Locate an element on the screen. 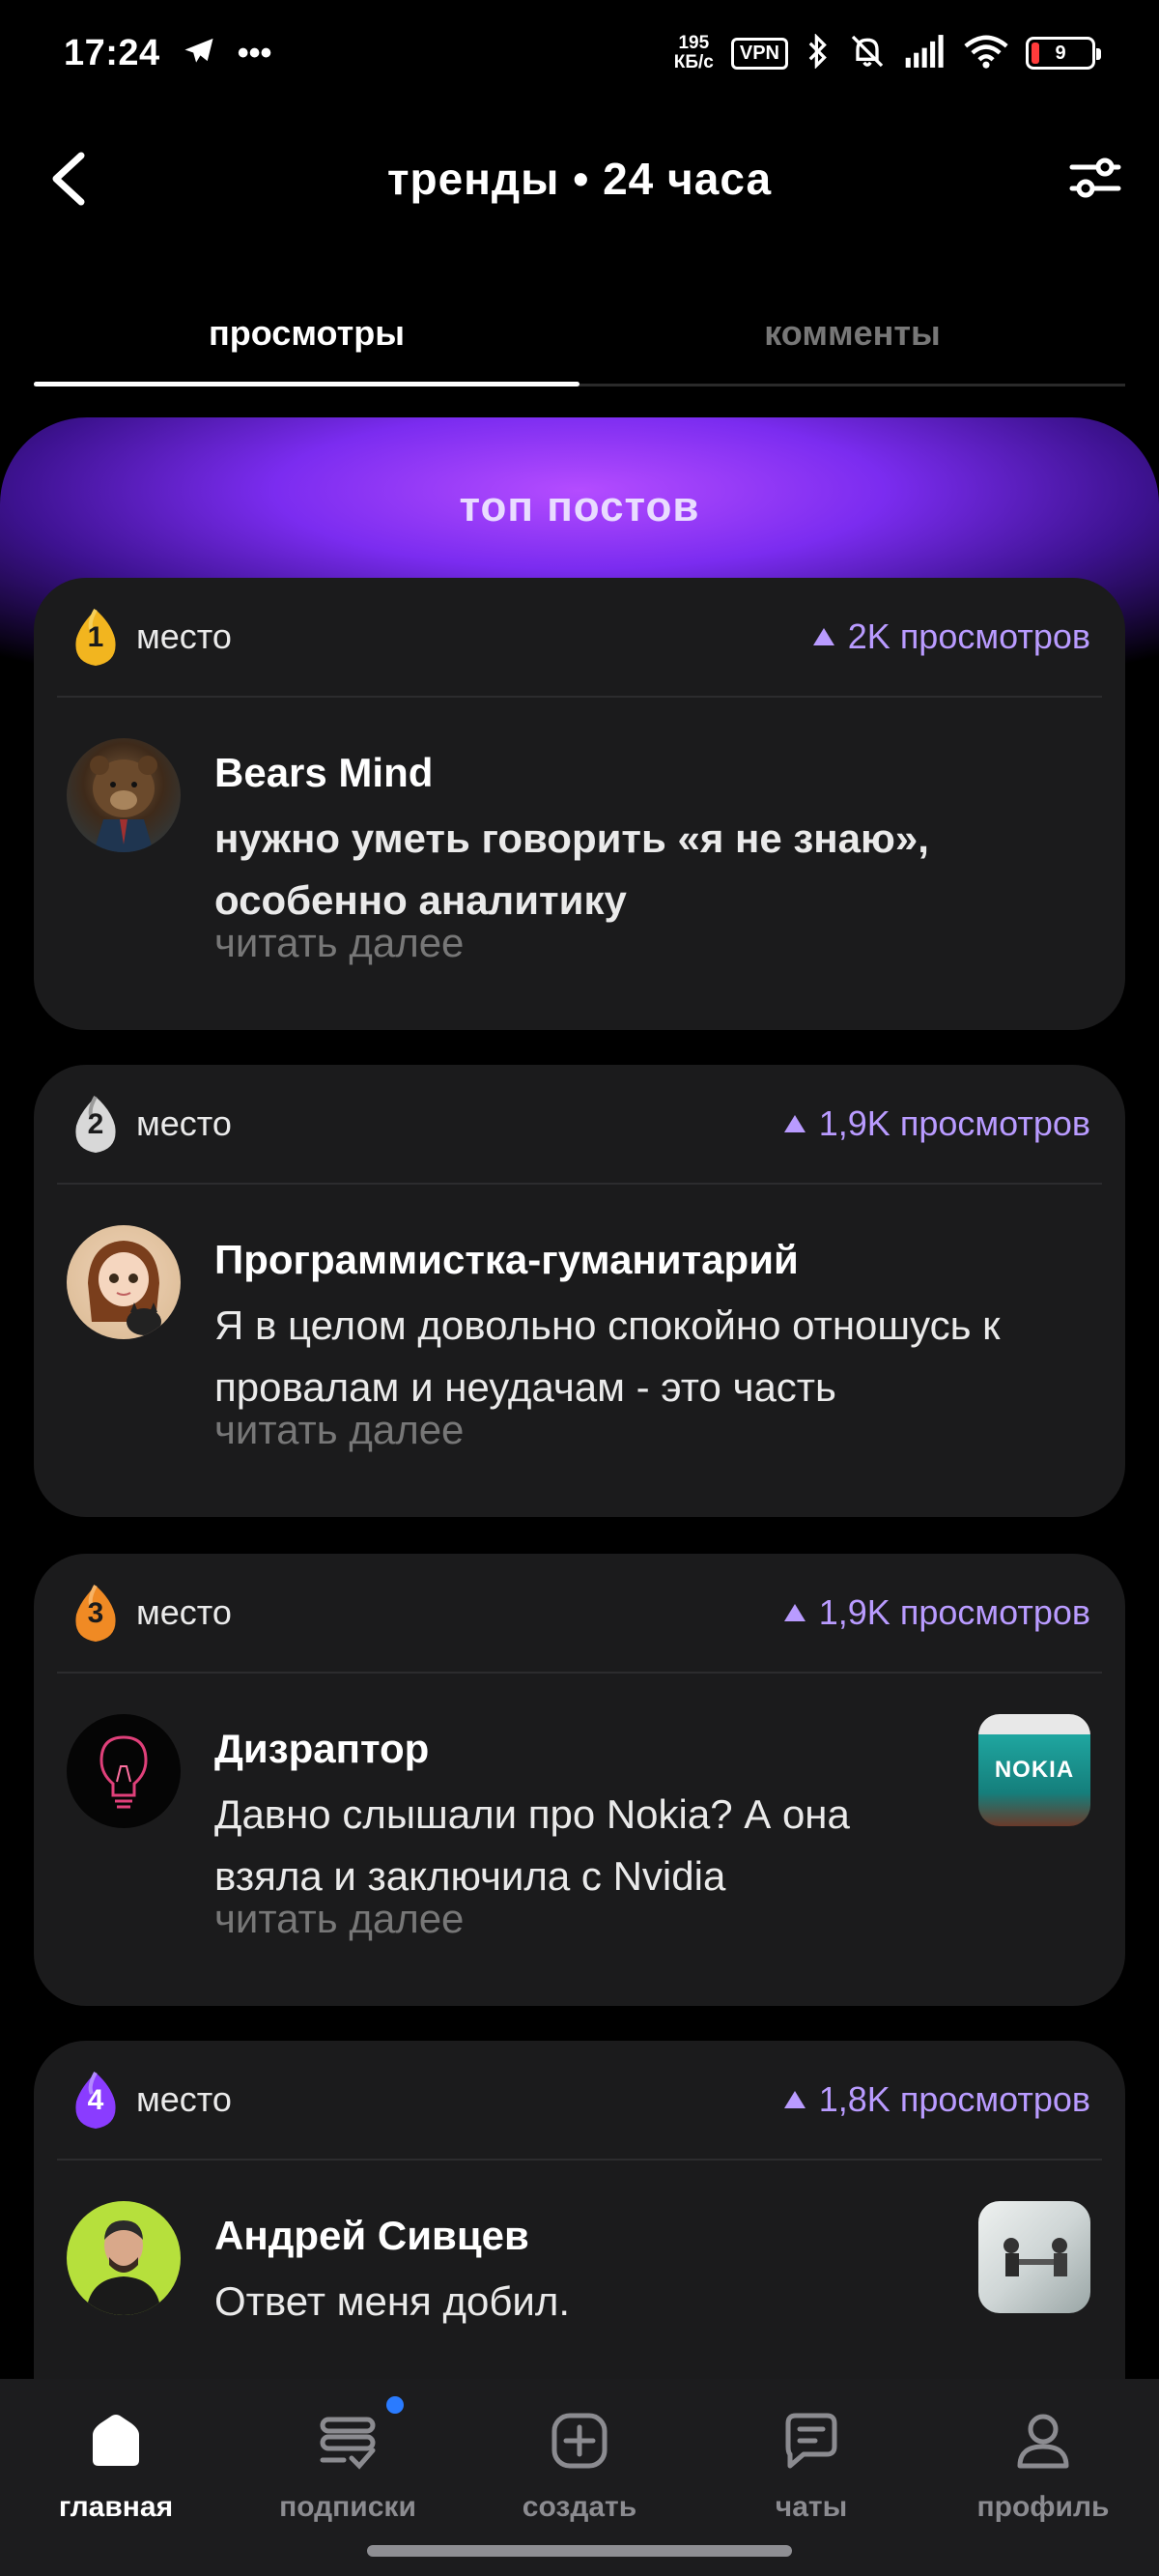 Image resolution: width=1159 pixels, height=2576 pixels. rank-flame-icon: 2 is located at coordinates (96, 1124).